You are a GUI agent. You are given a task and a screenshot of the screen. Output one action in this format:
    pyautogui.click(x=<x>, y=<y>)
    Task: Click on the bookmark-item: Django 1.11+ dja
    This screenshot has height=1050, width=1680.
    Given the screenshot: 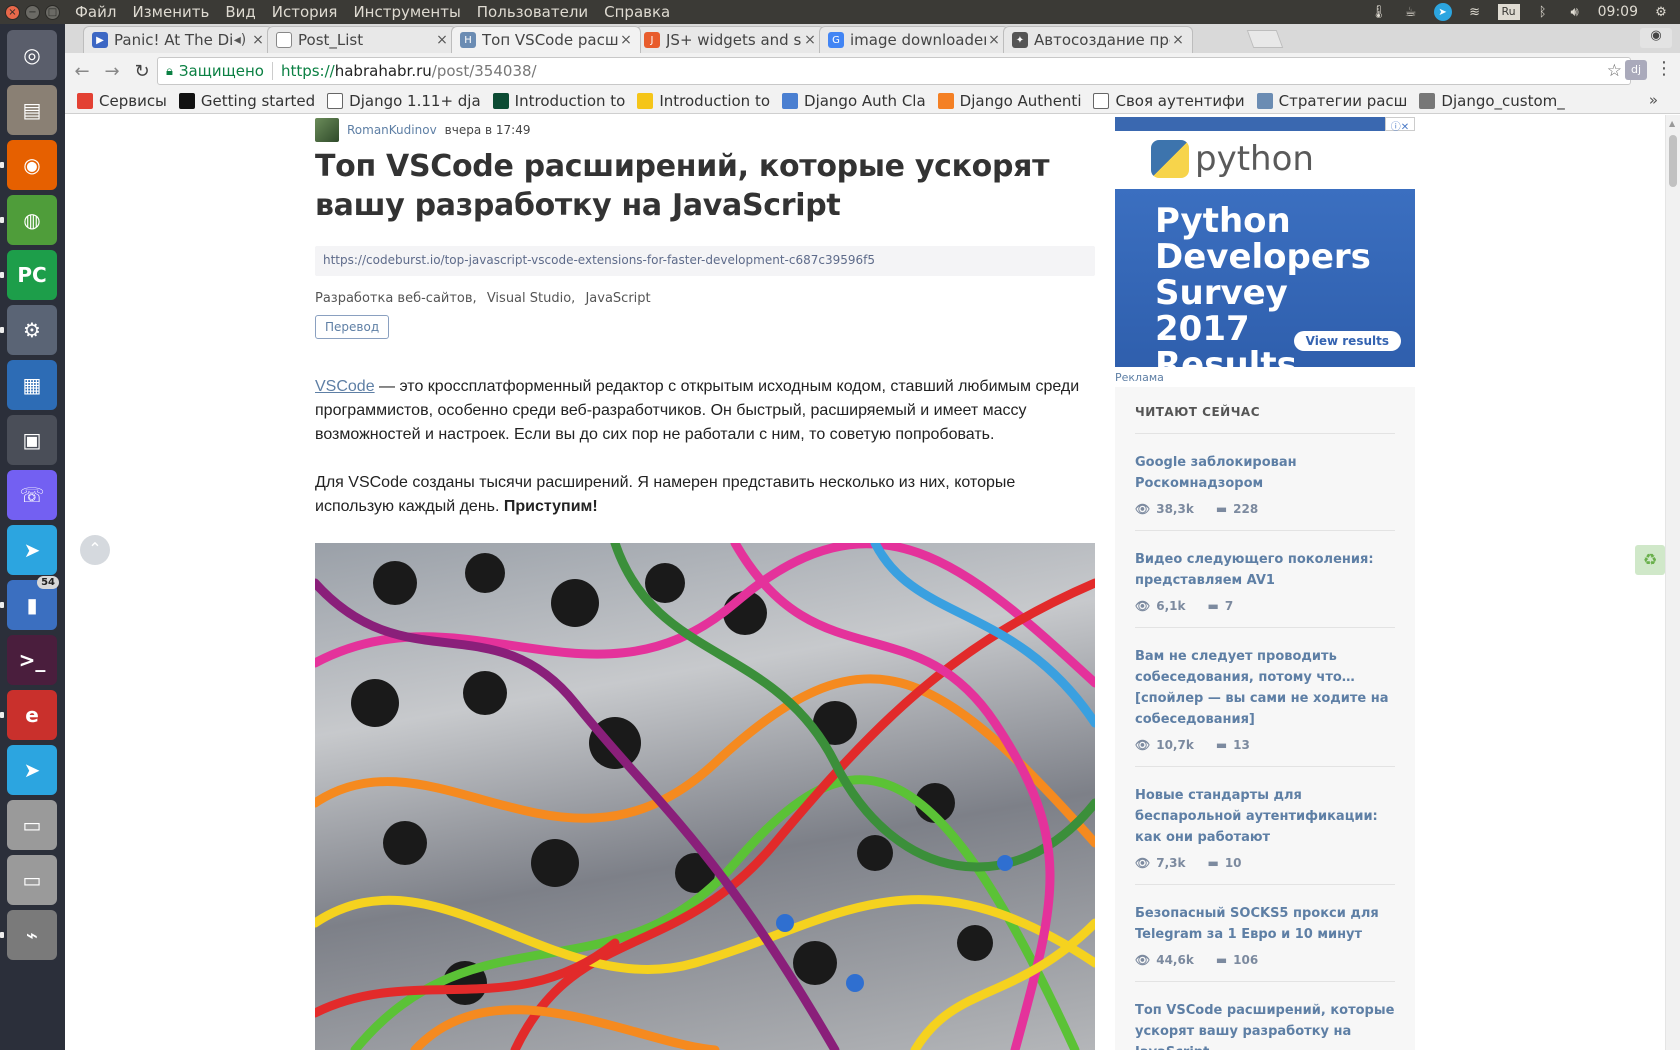 What is the action you would take?
    pyautogui.click(x=404, y=101)
    